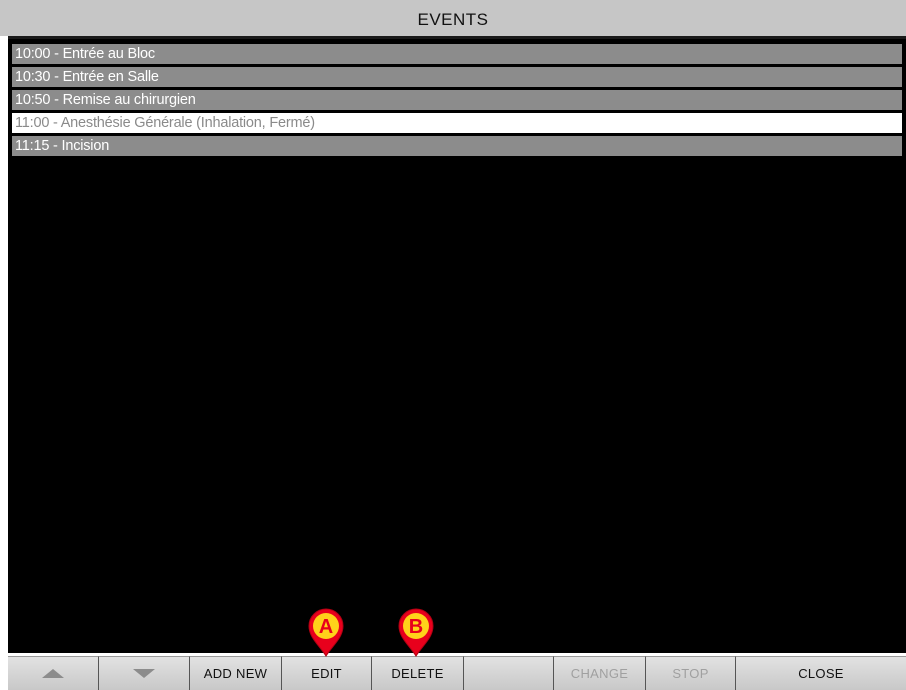 The width and height of the screenshot is (906, 690). I want to click on delete-button: DELETE, so click(418, 673).